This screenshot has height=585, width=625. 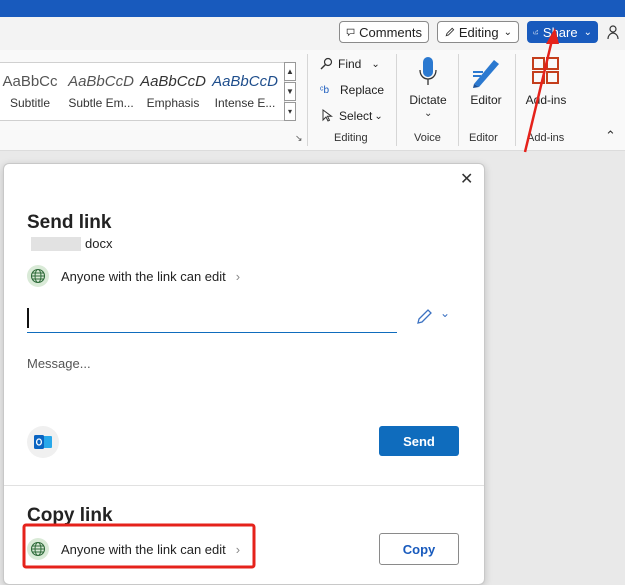 I want to click on annotation-arrow, so click(x=538, y=96).